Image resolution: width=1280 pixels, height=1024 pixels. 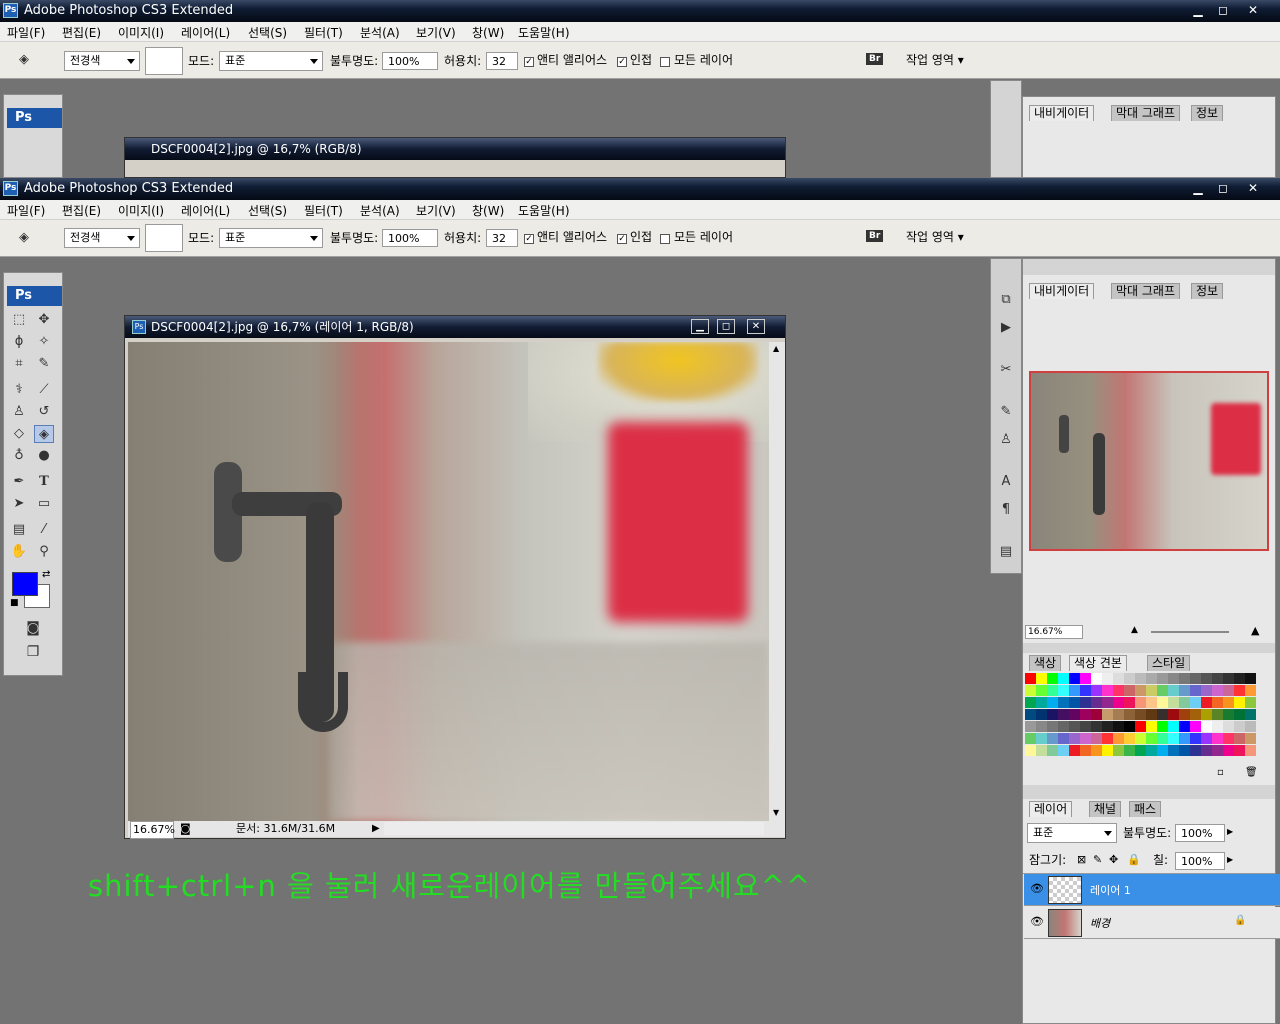 I want to click on history-brush-tool-icon: ↺, so click(x=44, y=412).